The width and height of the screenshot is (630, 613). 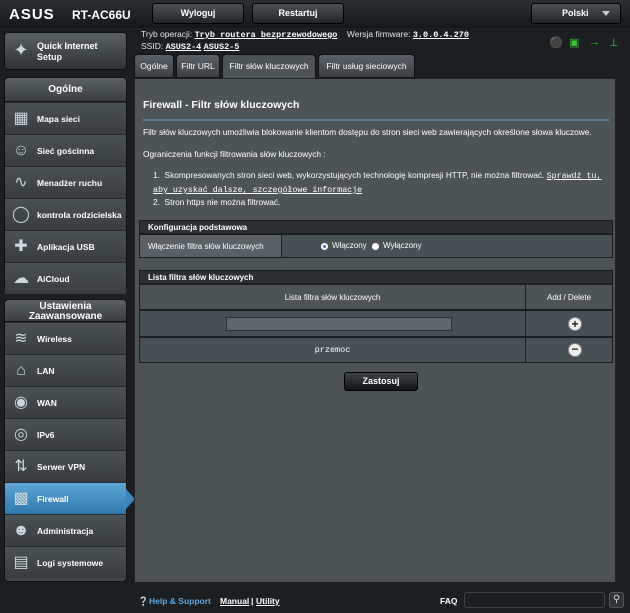 What do you see at coordinates (381, 381) in the screenshot?
I see `apply-button: Zastosuj` at bounding box center [381, 381].